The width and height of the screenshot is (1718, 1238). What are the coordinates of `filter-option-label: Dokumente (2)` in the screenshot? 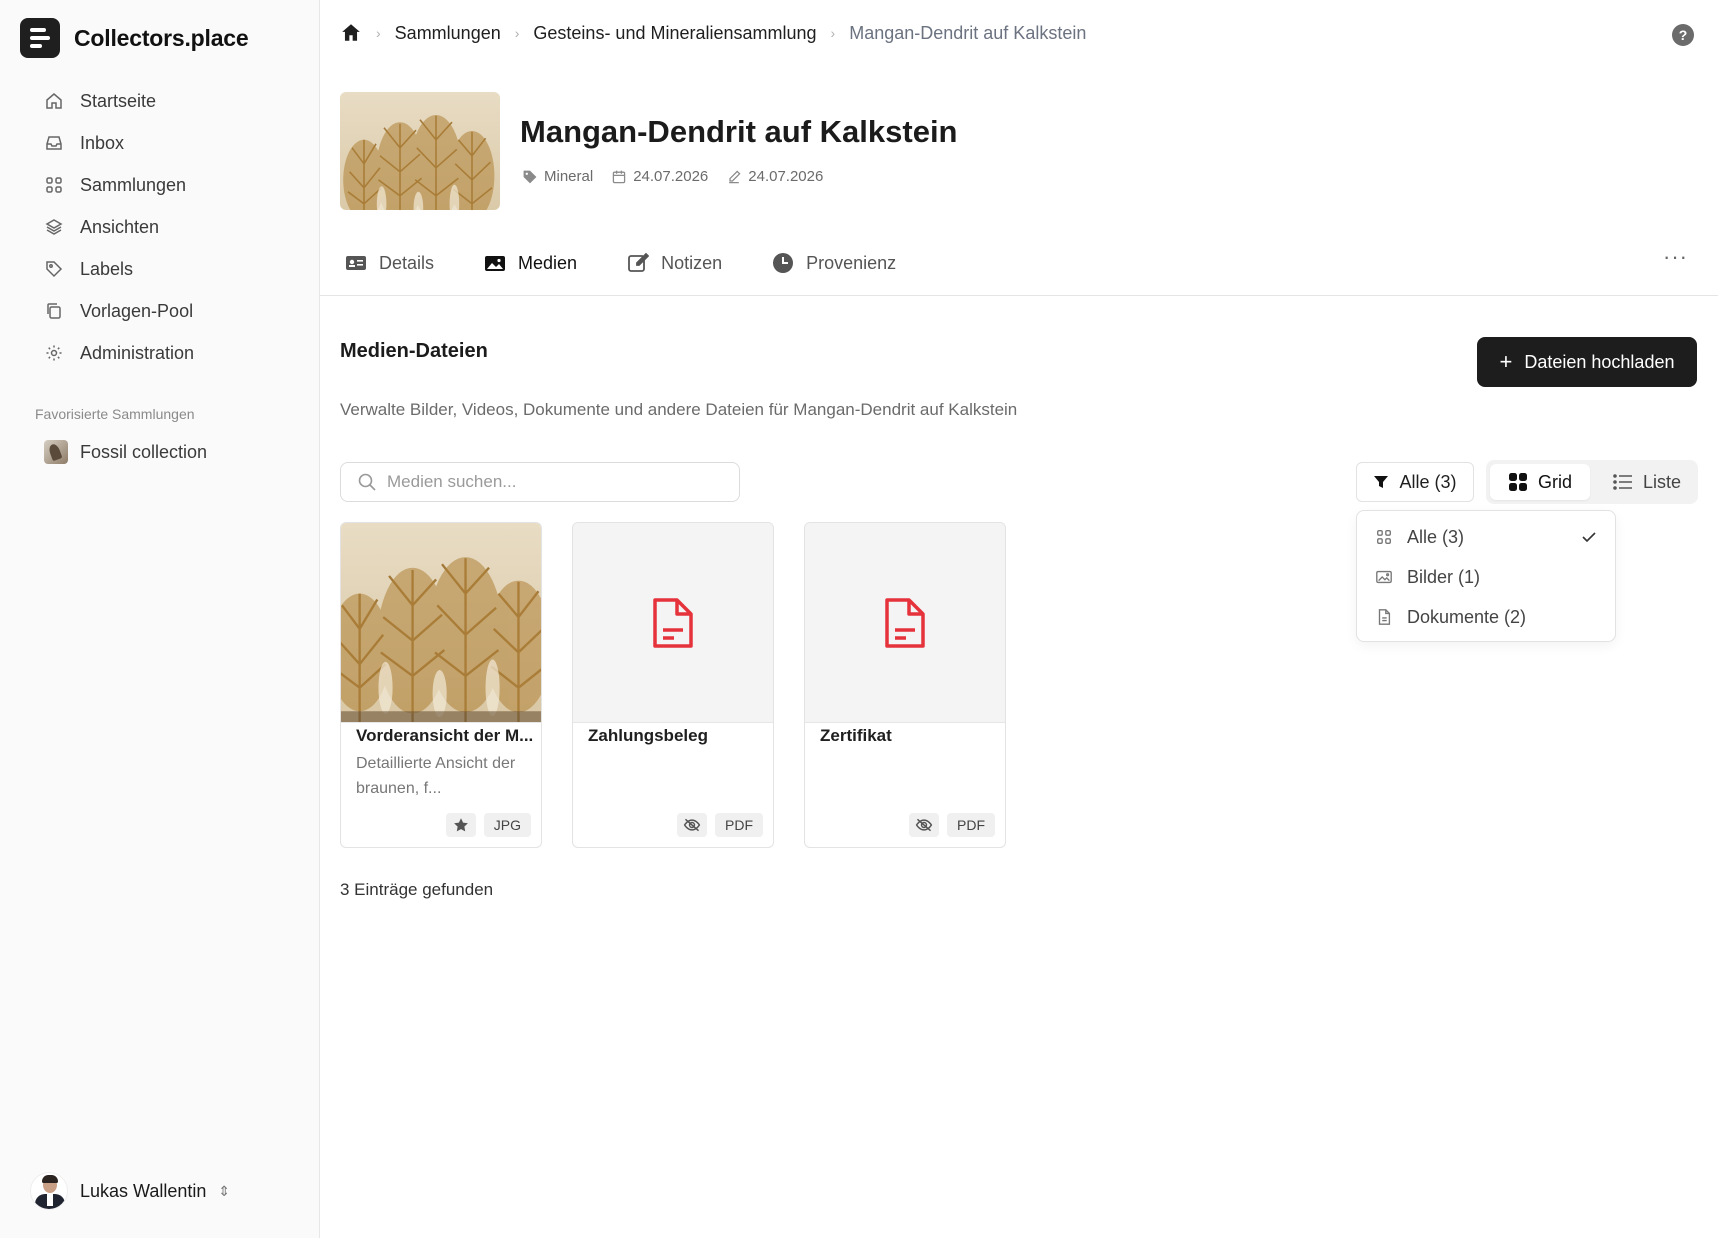 It's located at (1467, 616).